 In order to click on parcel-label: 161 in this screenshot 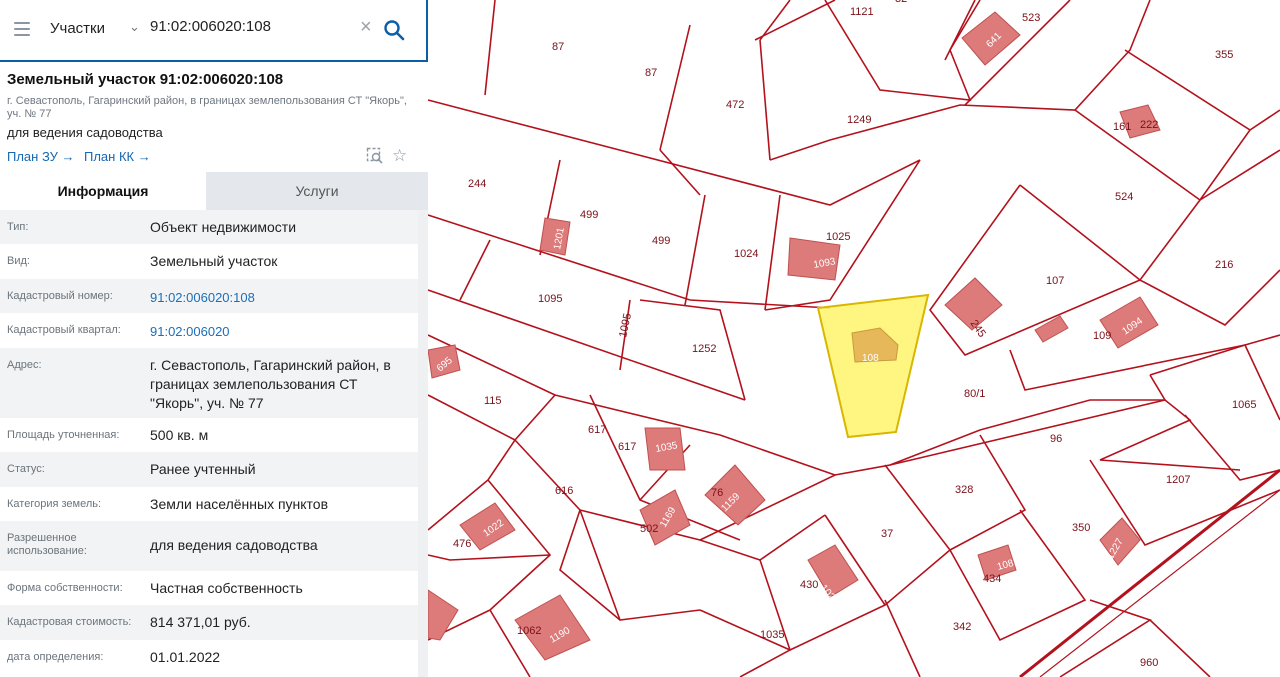, I will do `click(1122, 127)`.